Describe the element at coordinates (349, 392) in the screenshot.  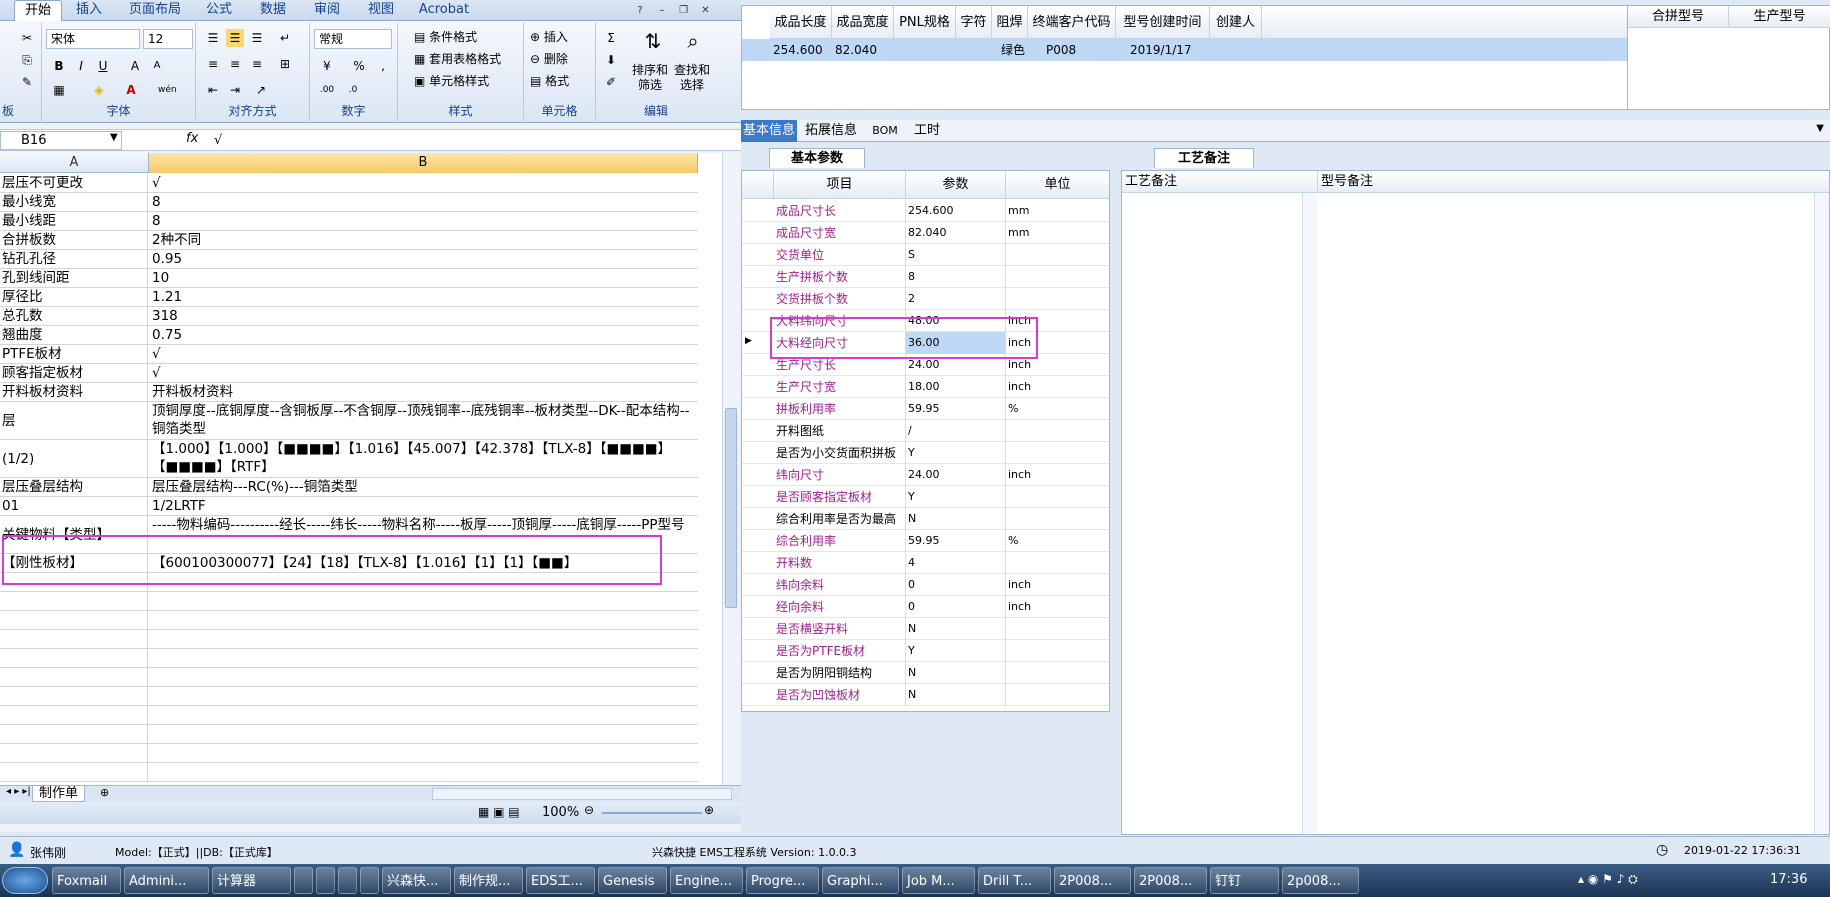
I see `table-row: 开料板材资料 开料板材资料` at that location.